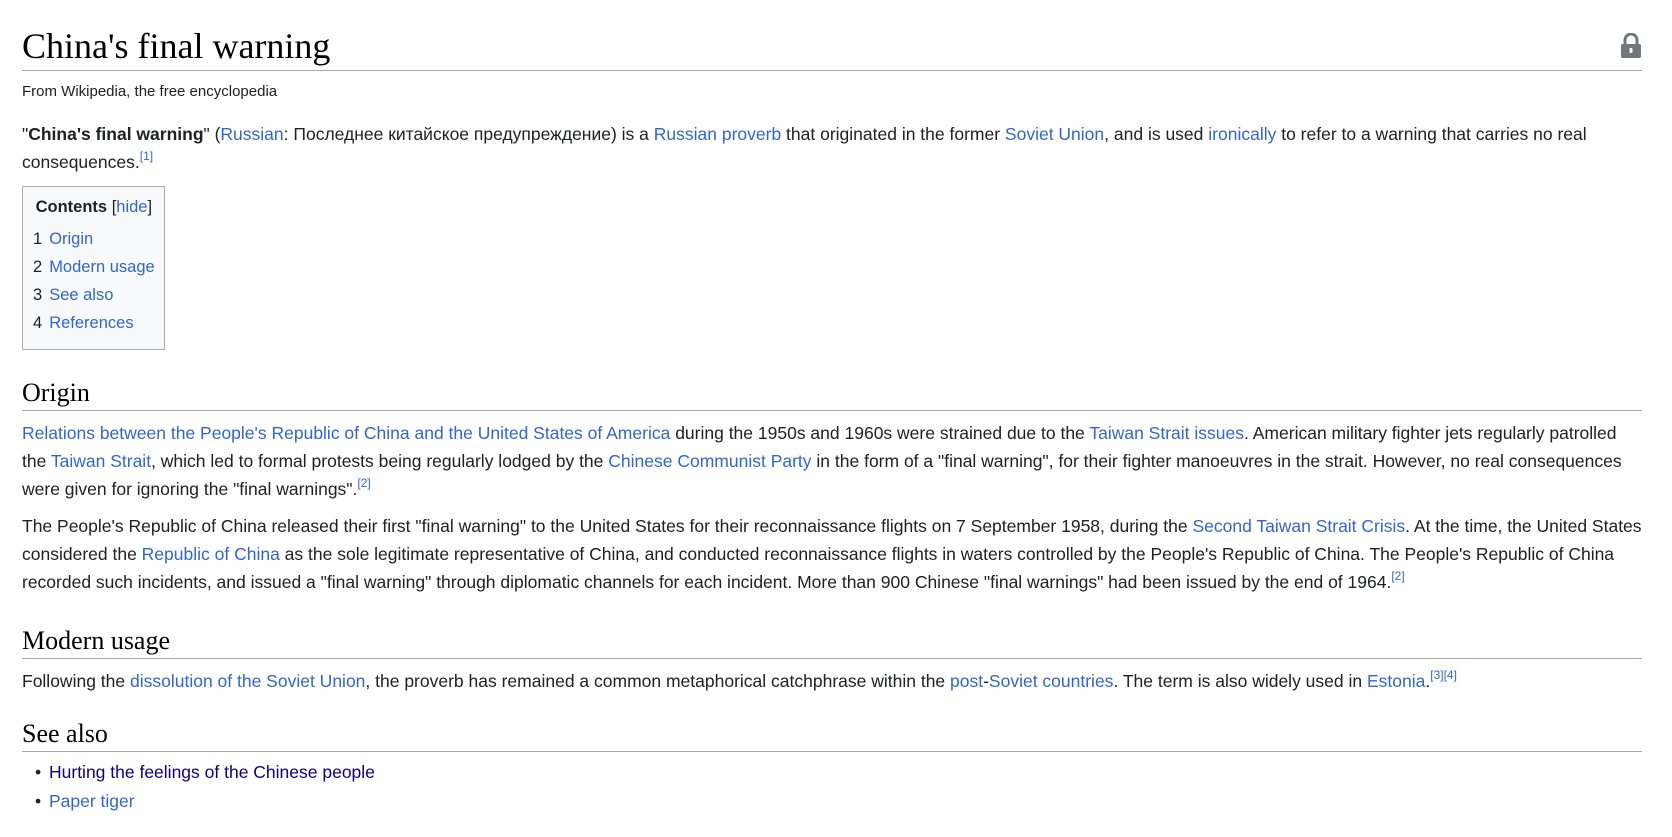  I want to click on link-second-taiwan-strait-crisis: Second Taiwan Strait Crisis, so click(1298, 526).